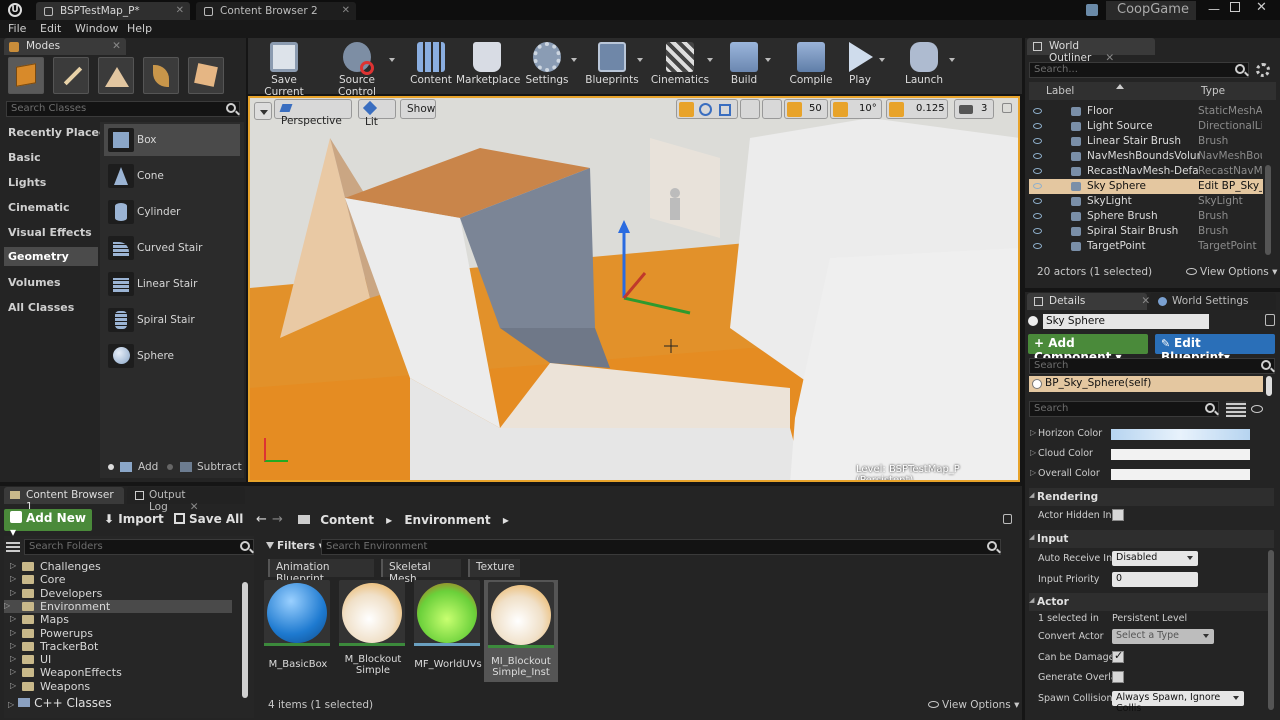 The image size is (1280, 720). Describe the element at coordinates (772, 109) in the screenshot. I see `surface-snap-icon` at that location.